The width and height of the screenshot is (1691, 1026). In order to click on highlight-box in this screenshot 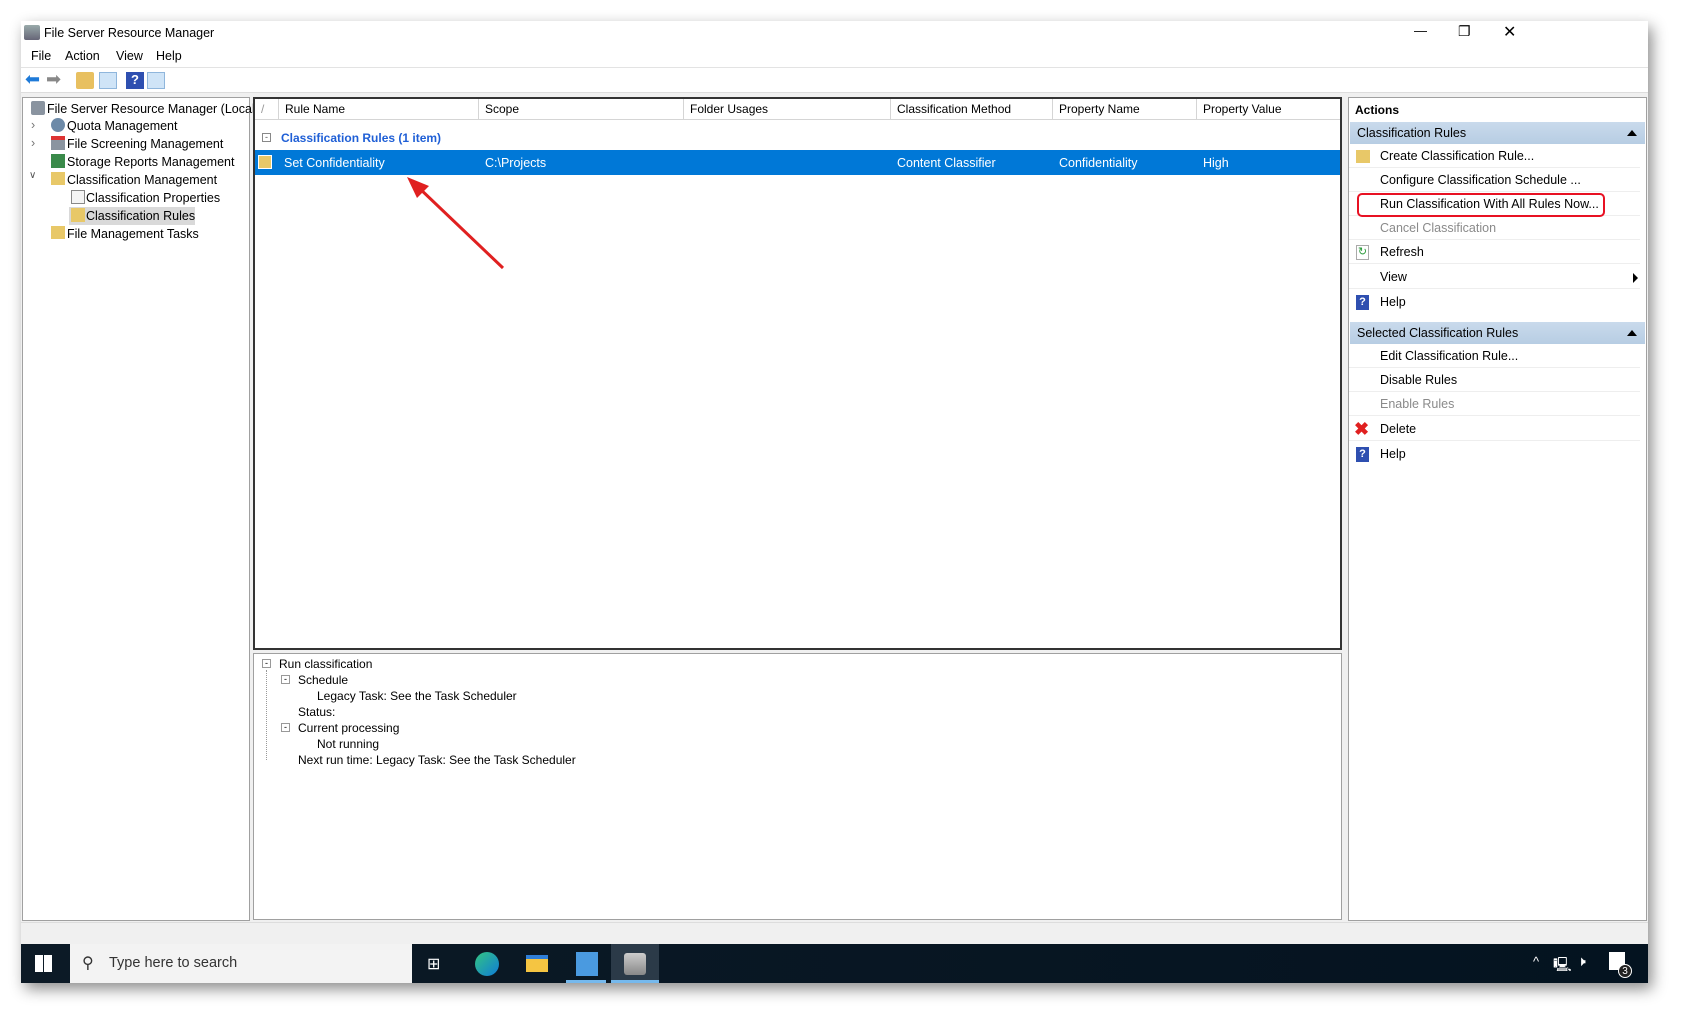, I will do `click(1481, 205)`.